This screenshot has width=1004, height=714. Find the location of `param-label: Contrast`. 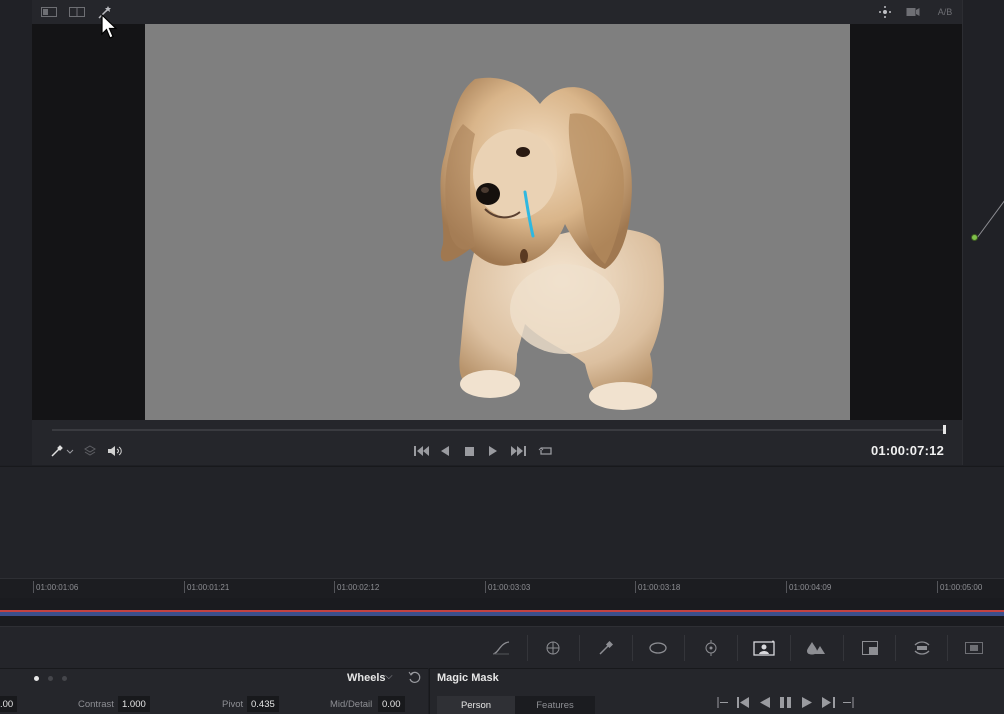

param-label: Contrast is located at coordinates (96, 704).